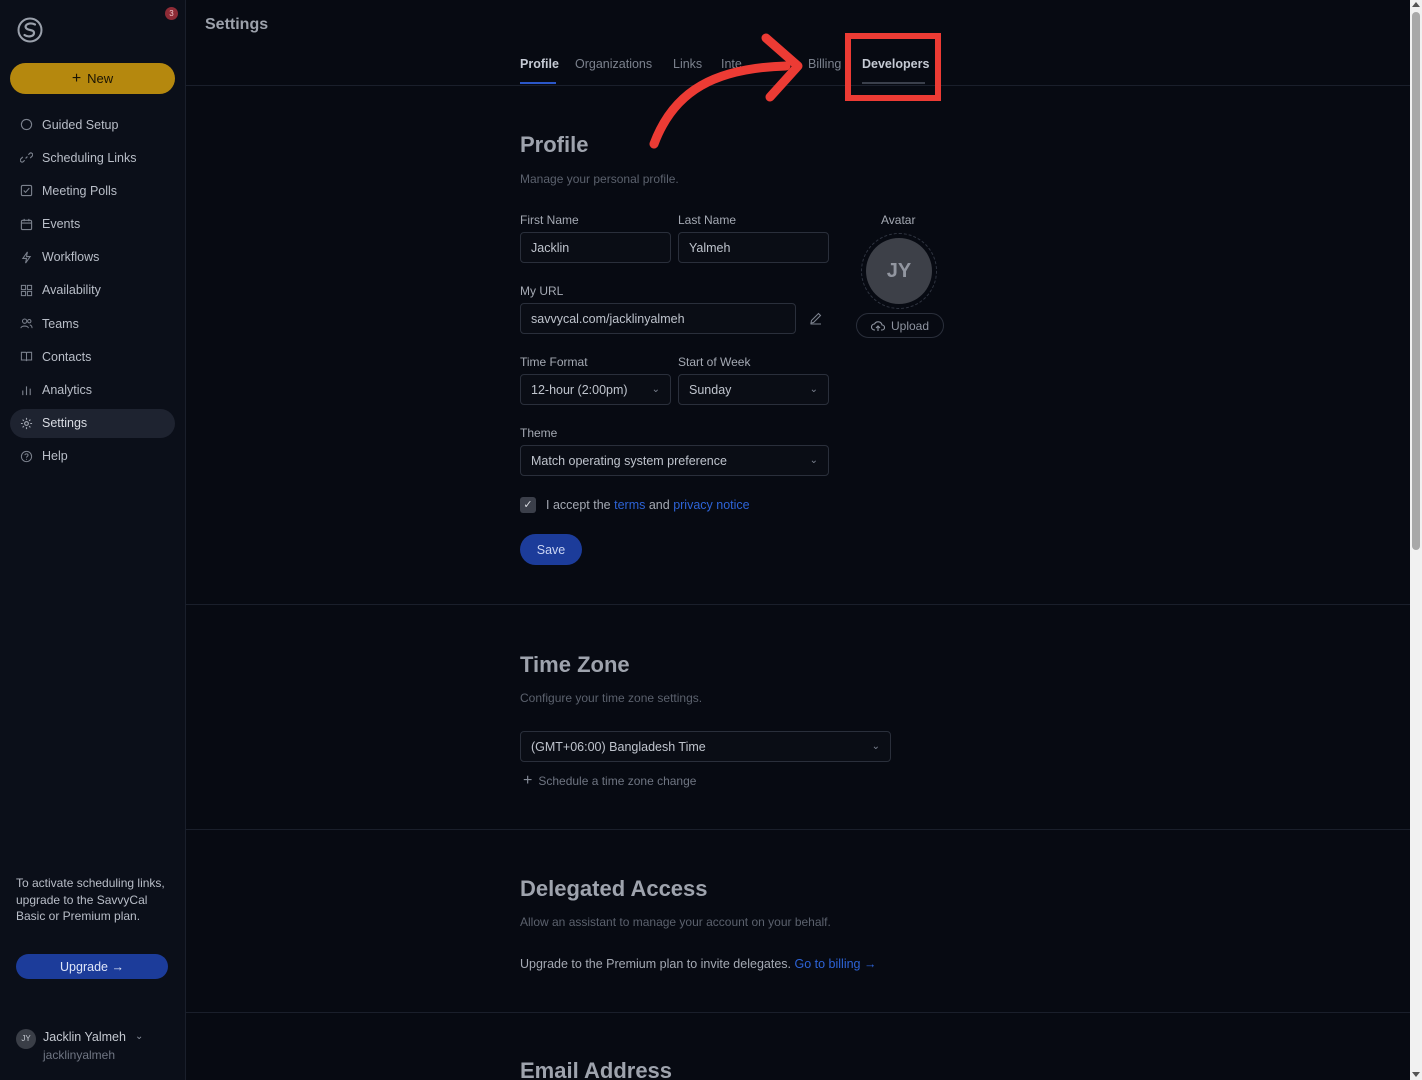 The image size is (1422, 1080). What do you see at coordinates (26, 290) in the screenshot?
I see `grid-icon` at bounding box center [26, 290].